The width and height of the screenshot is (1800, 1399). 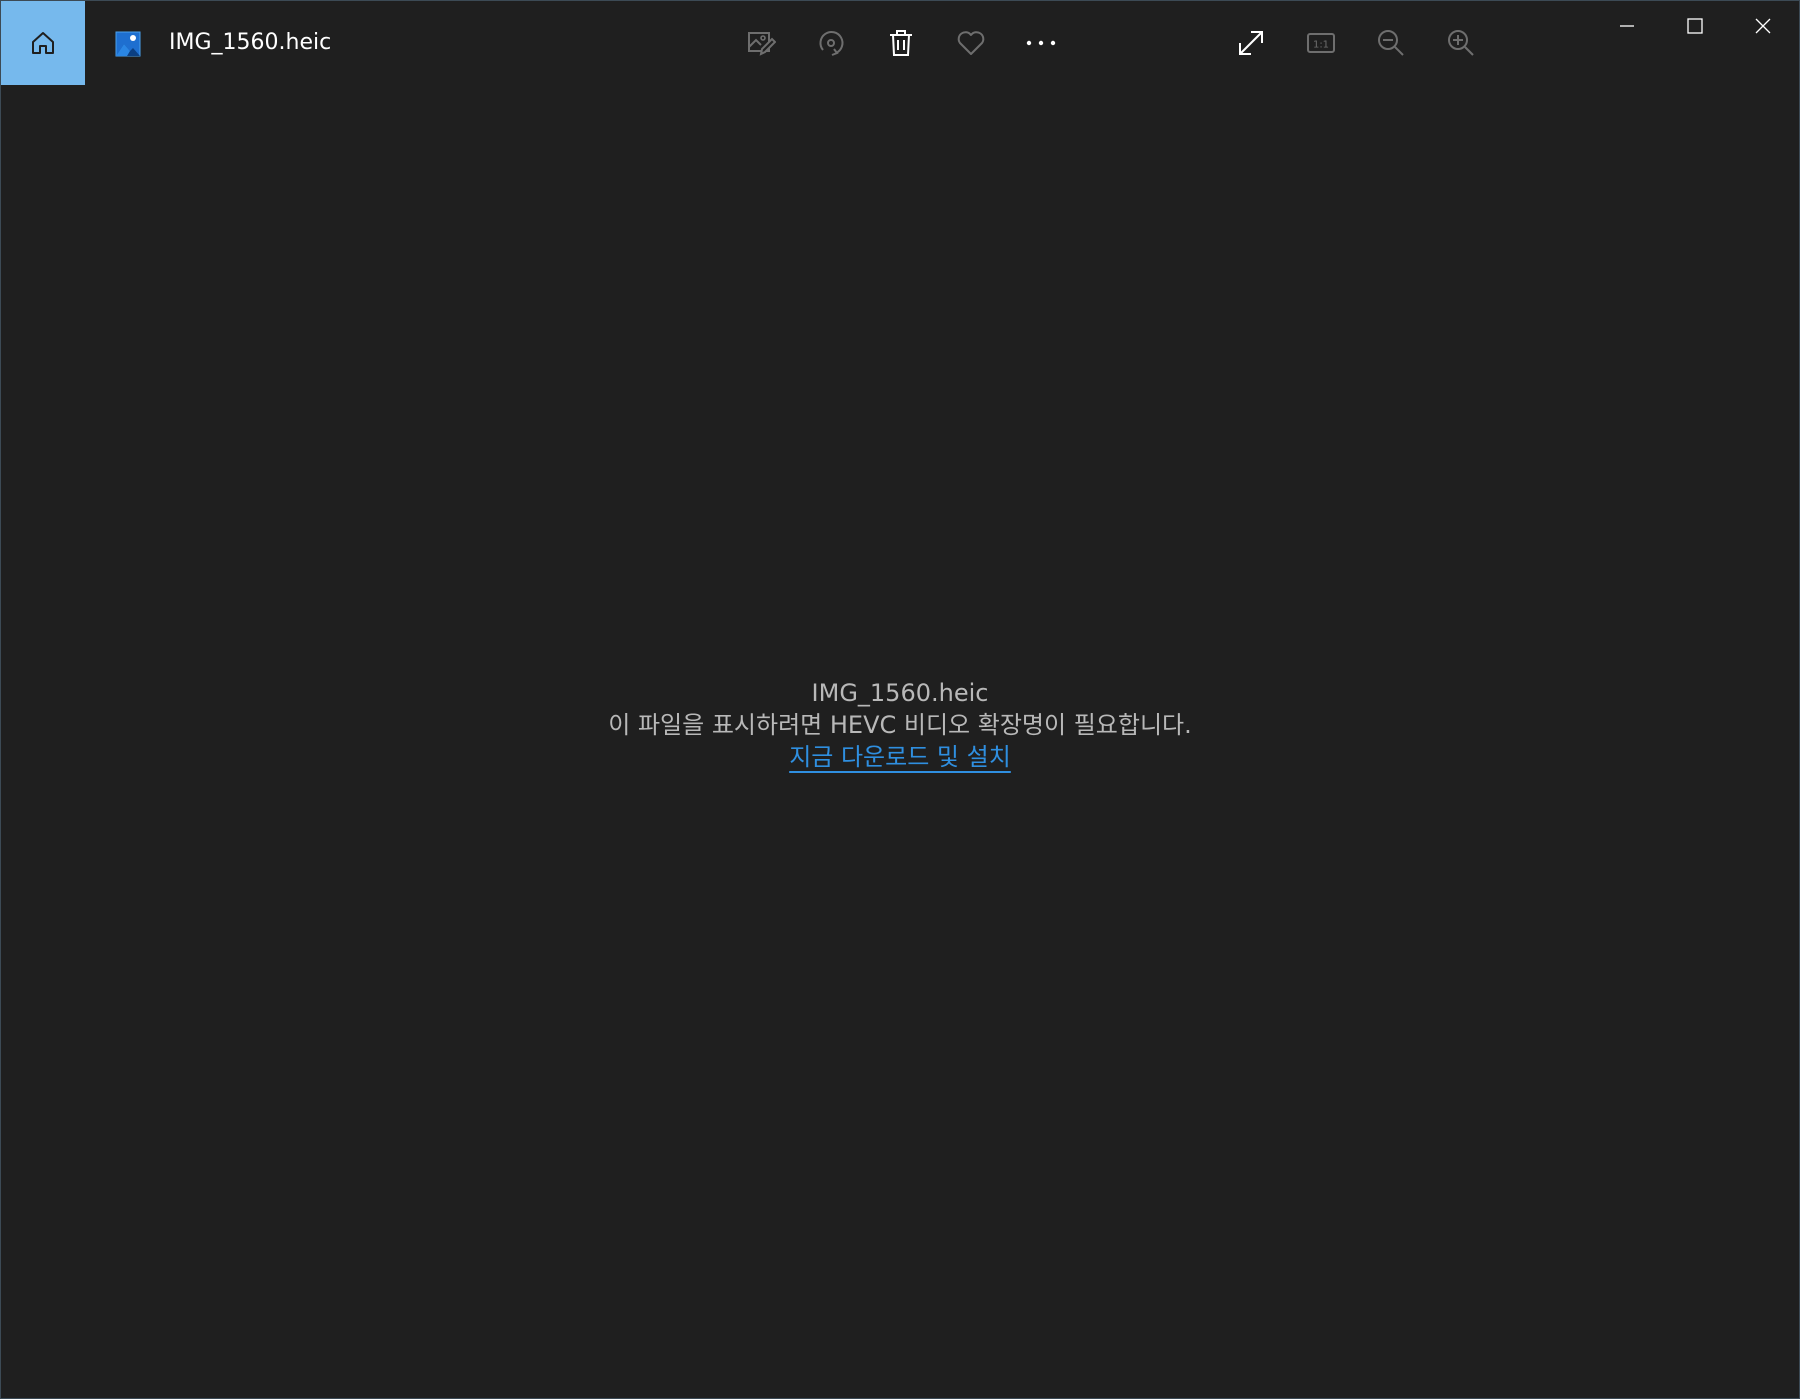 I want to click on home-button, so click(x=43, y=43).